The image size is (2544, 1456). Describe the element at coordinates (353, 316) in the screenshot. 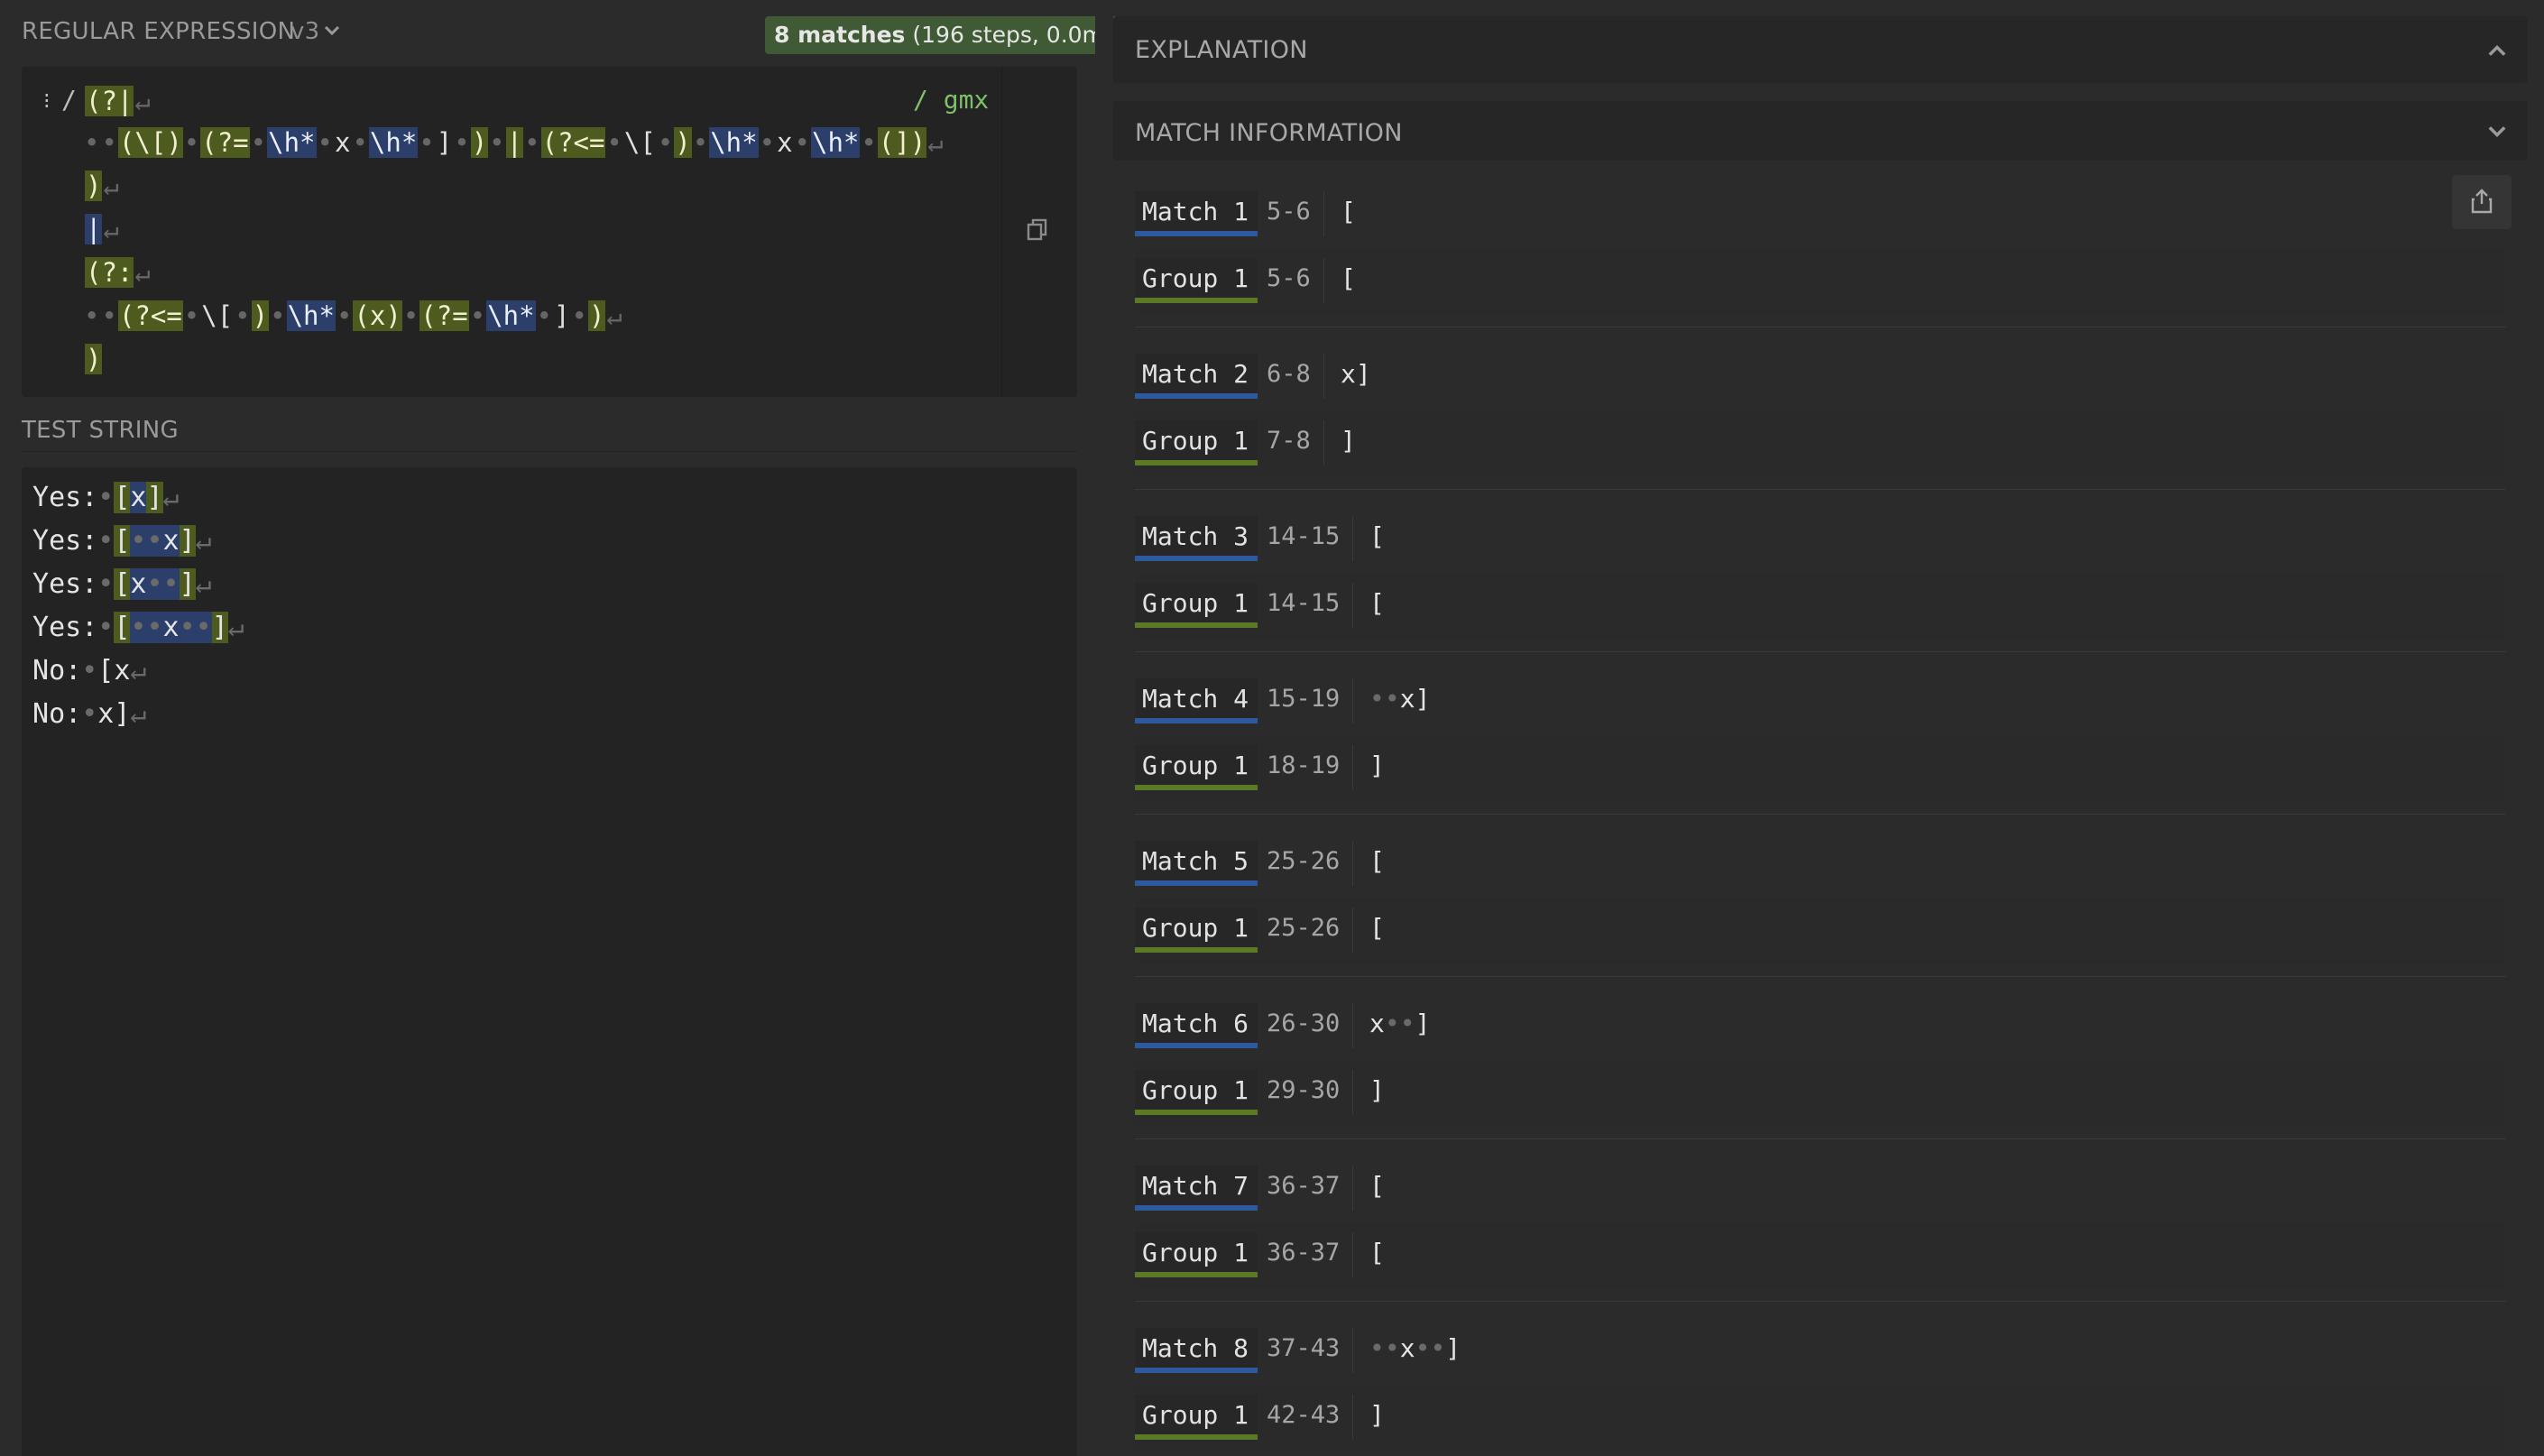

I see `regex-line-6: ••(?<=•\[•)•\h*•(x)•(?=•\h*•]•)↵` at that location.